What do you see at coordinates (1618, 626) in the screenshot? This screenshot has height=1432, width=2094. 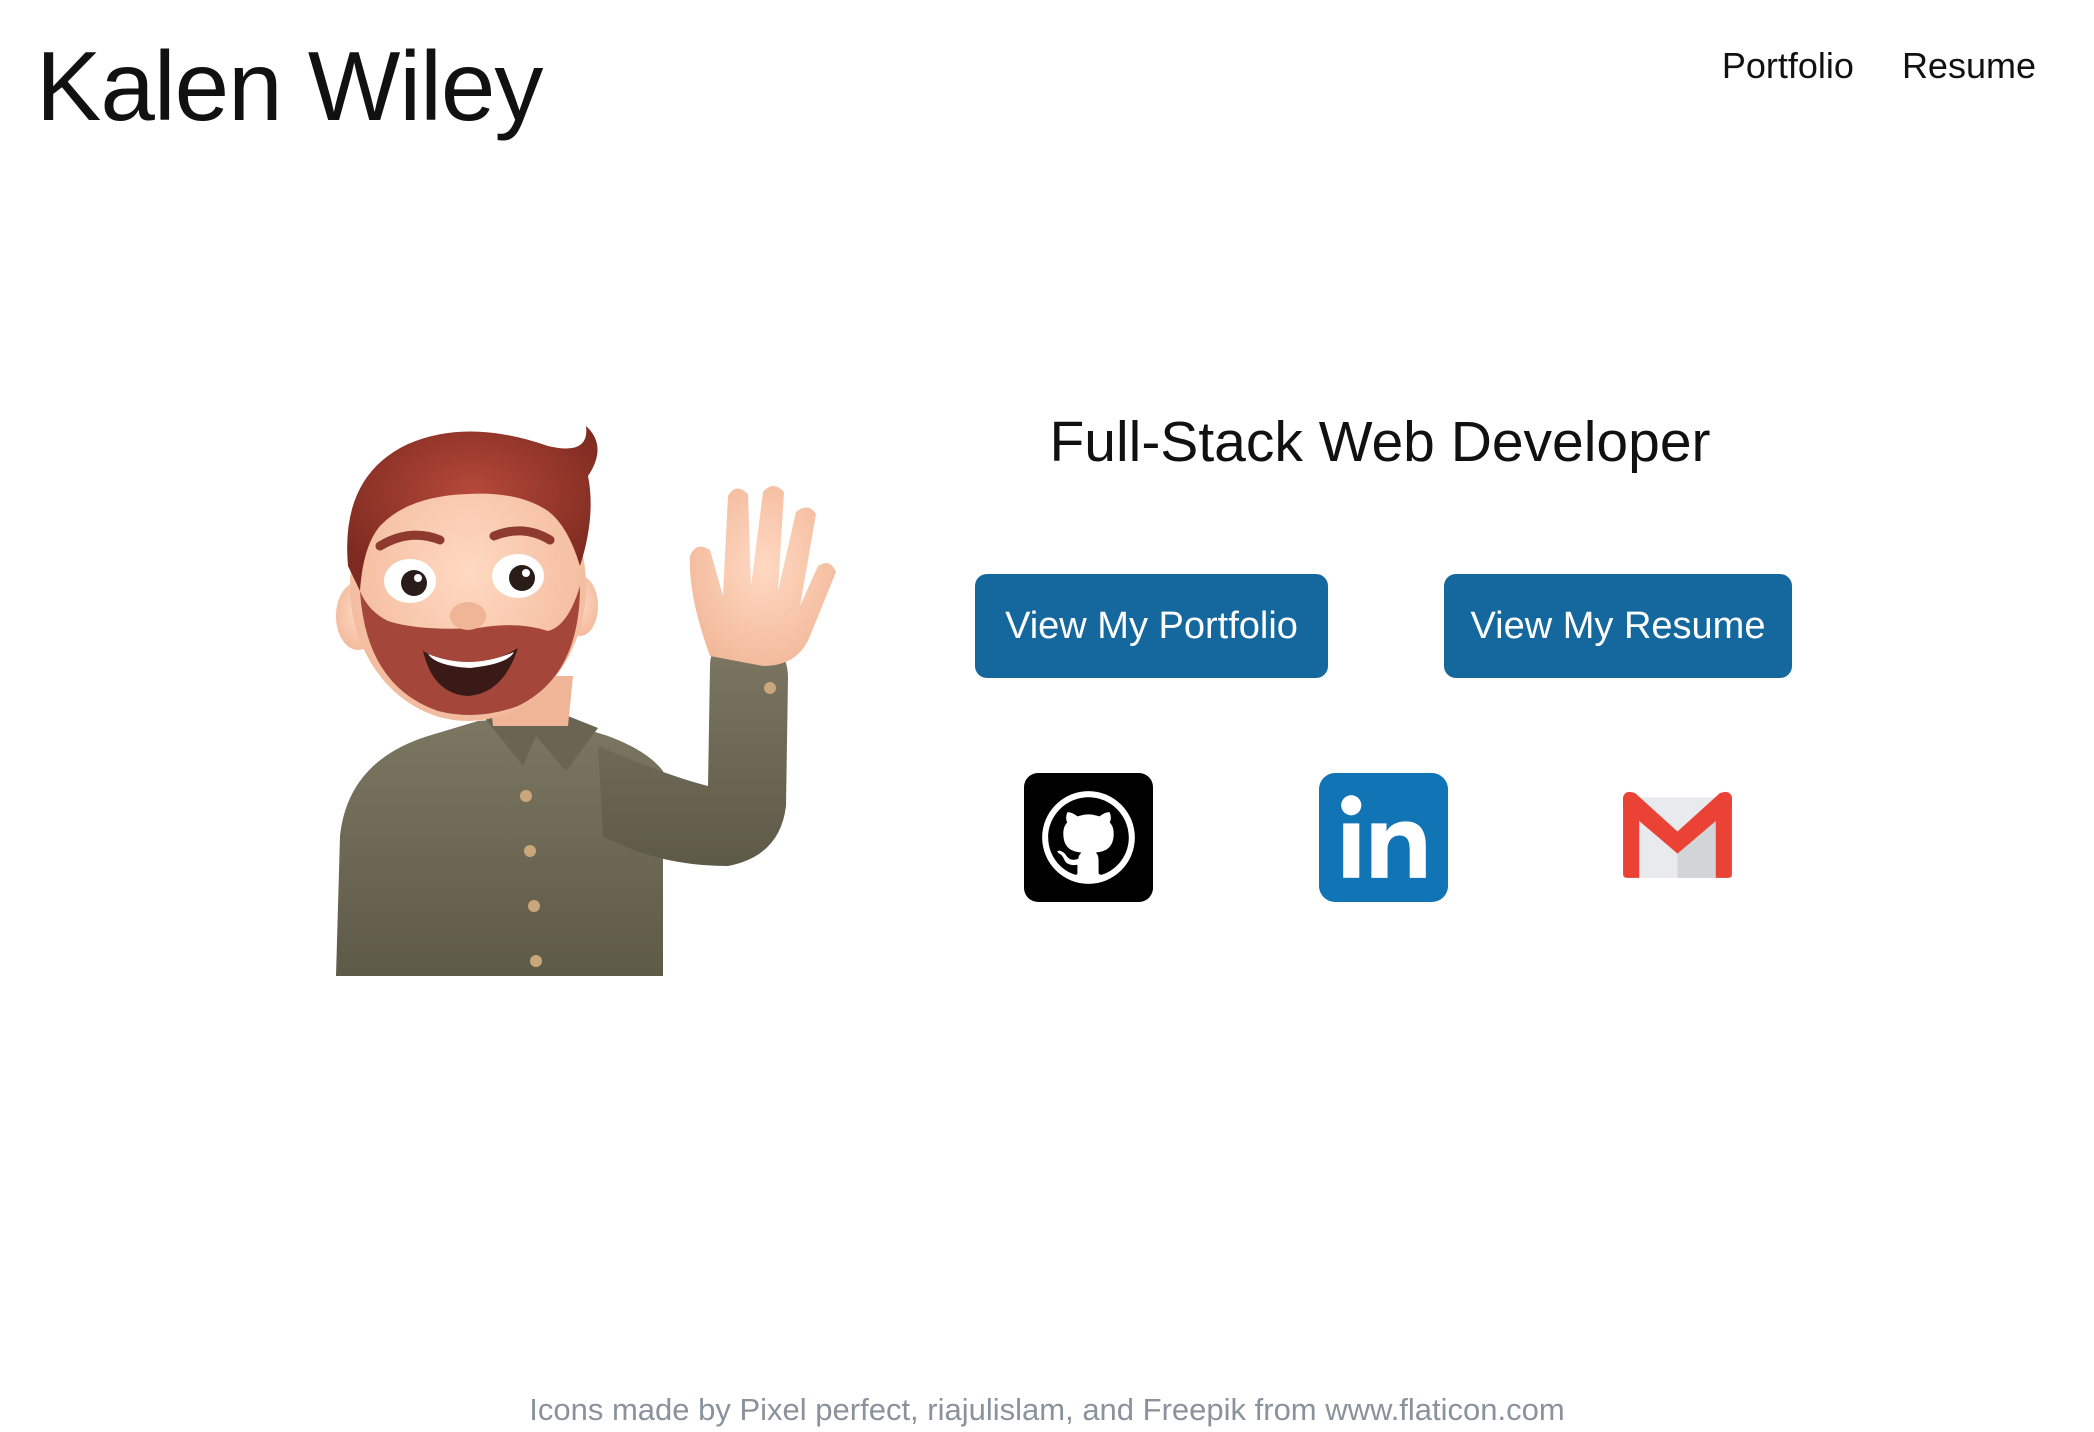 I see `view-resume-button: View My Resume` at bounding box center [1618, 626].